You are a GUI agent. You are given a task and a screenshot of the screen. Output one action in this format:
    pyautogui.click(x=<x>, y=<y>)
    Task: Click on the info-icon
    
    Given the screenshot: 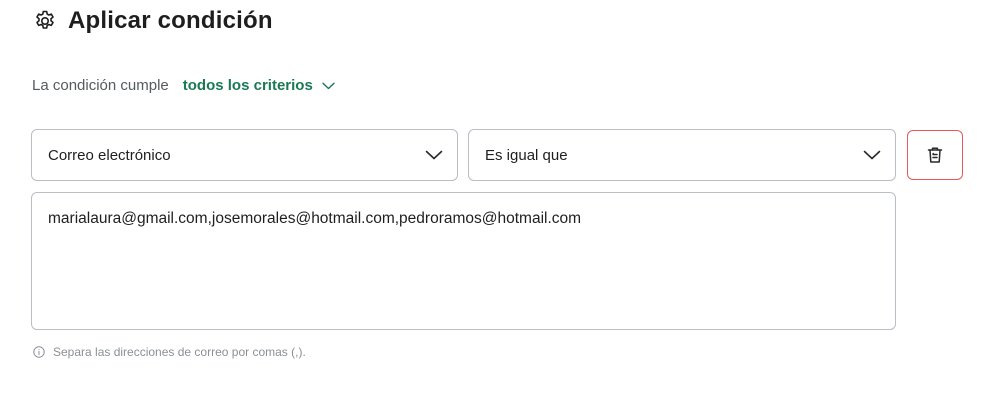 What is the action you would take?
    pyautogui.click(x=39, y=352)
    